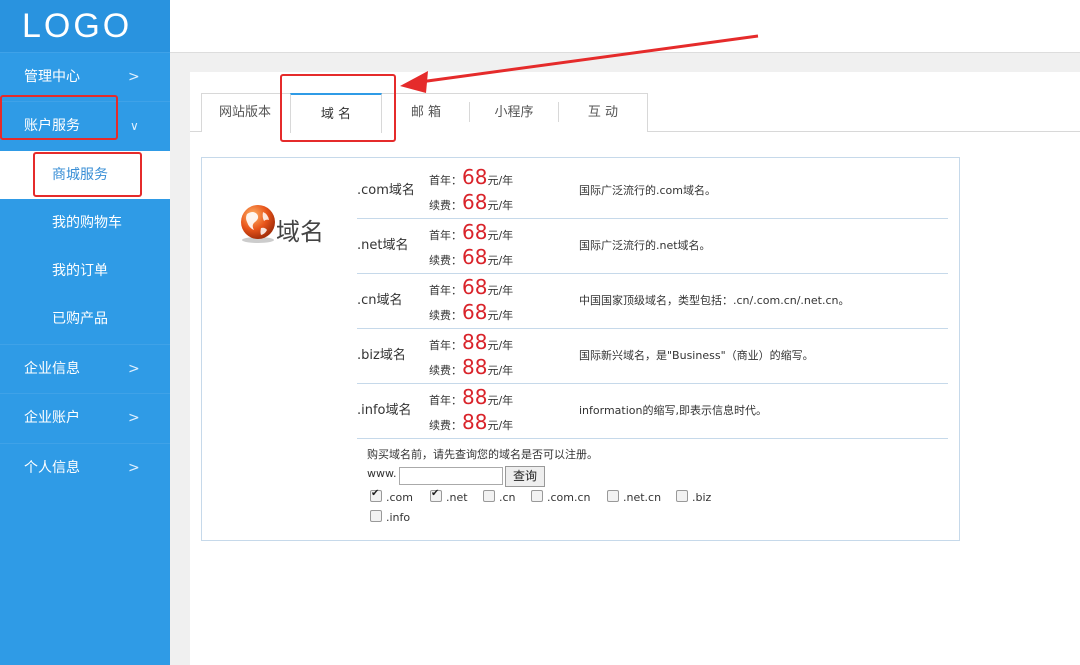  I want to click on annotation-arrow-icon, so click(579, 63).